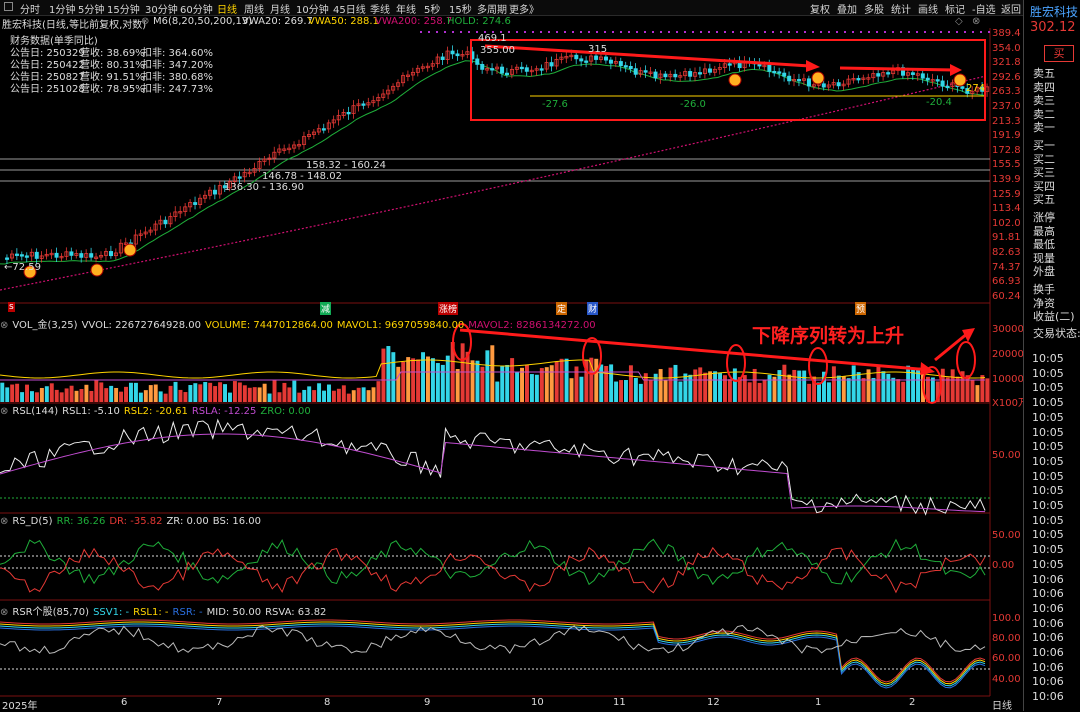  Describe the element at coordinates (1006, 618) in the screenshot. I see `rsr-axis-1: 100.0` at that location.